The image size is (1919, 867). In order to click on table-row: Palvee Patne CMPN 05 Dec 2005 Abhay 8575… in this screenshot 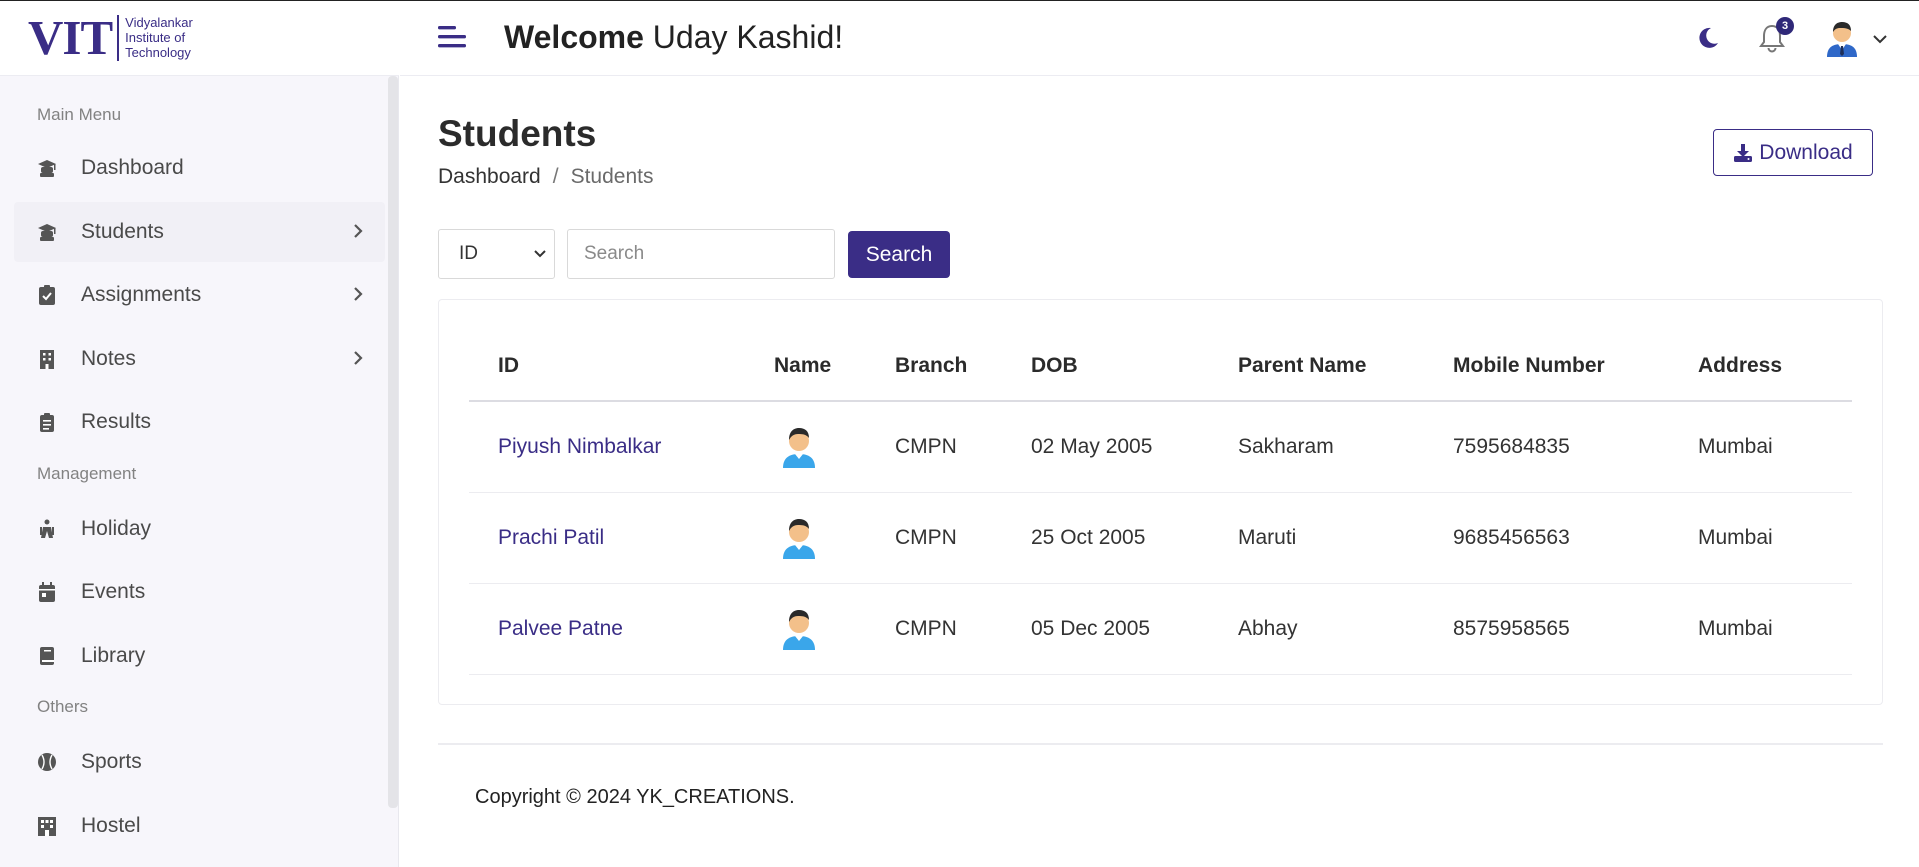, I will do `click(1160, 629)`.